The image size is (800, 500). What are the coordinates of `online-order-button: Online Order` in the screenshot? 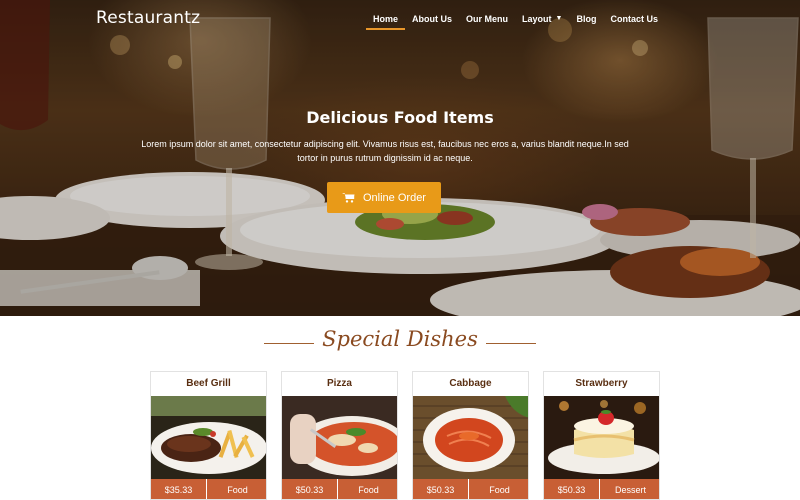 It's located at (384, 197).